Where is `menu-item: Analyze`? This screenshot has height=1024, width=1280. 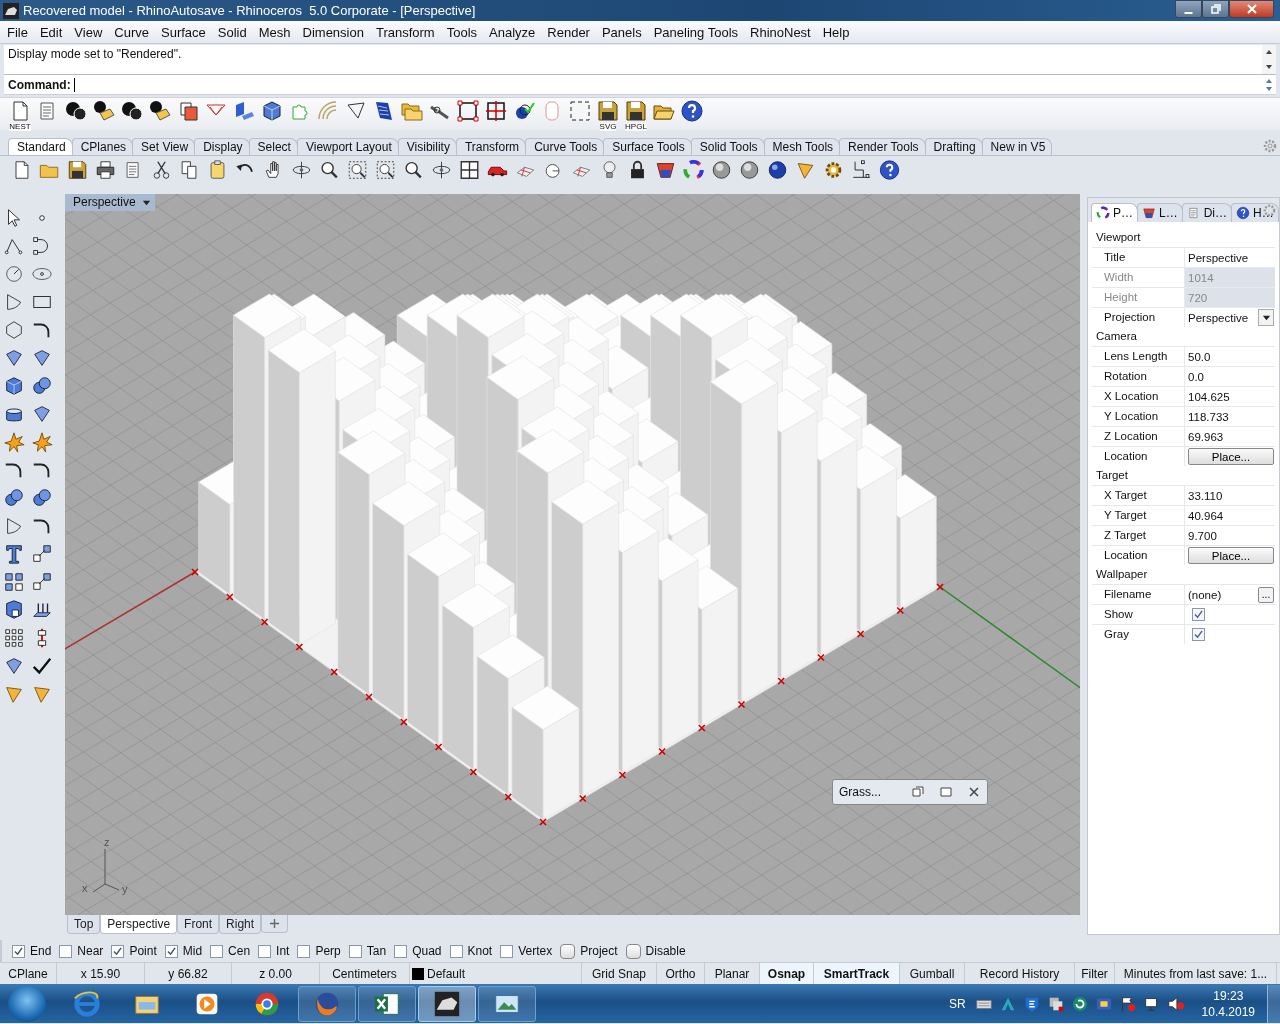 menu-item: Analyze is located at coordinates (513, 32).